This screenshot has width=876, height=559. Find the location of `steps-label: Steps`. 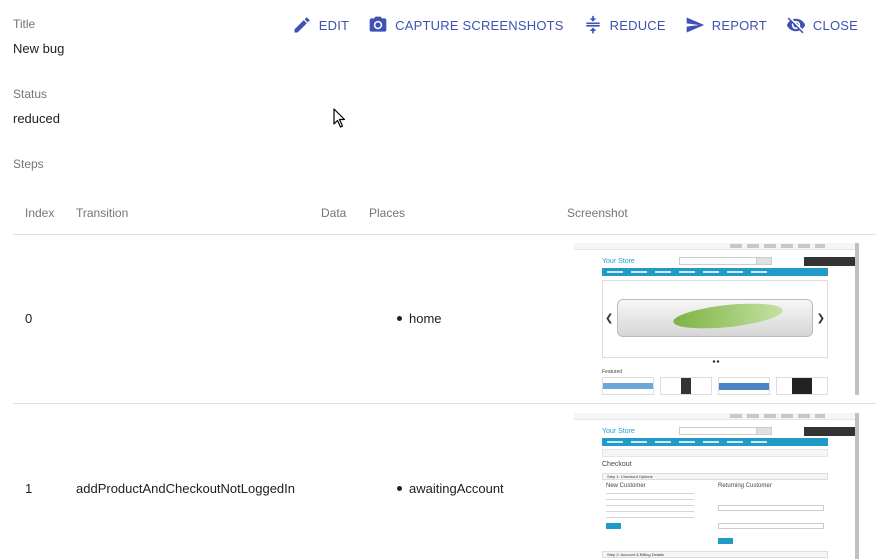

steps-label: Steps is located at coordinates (28, 164).